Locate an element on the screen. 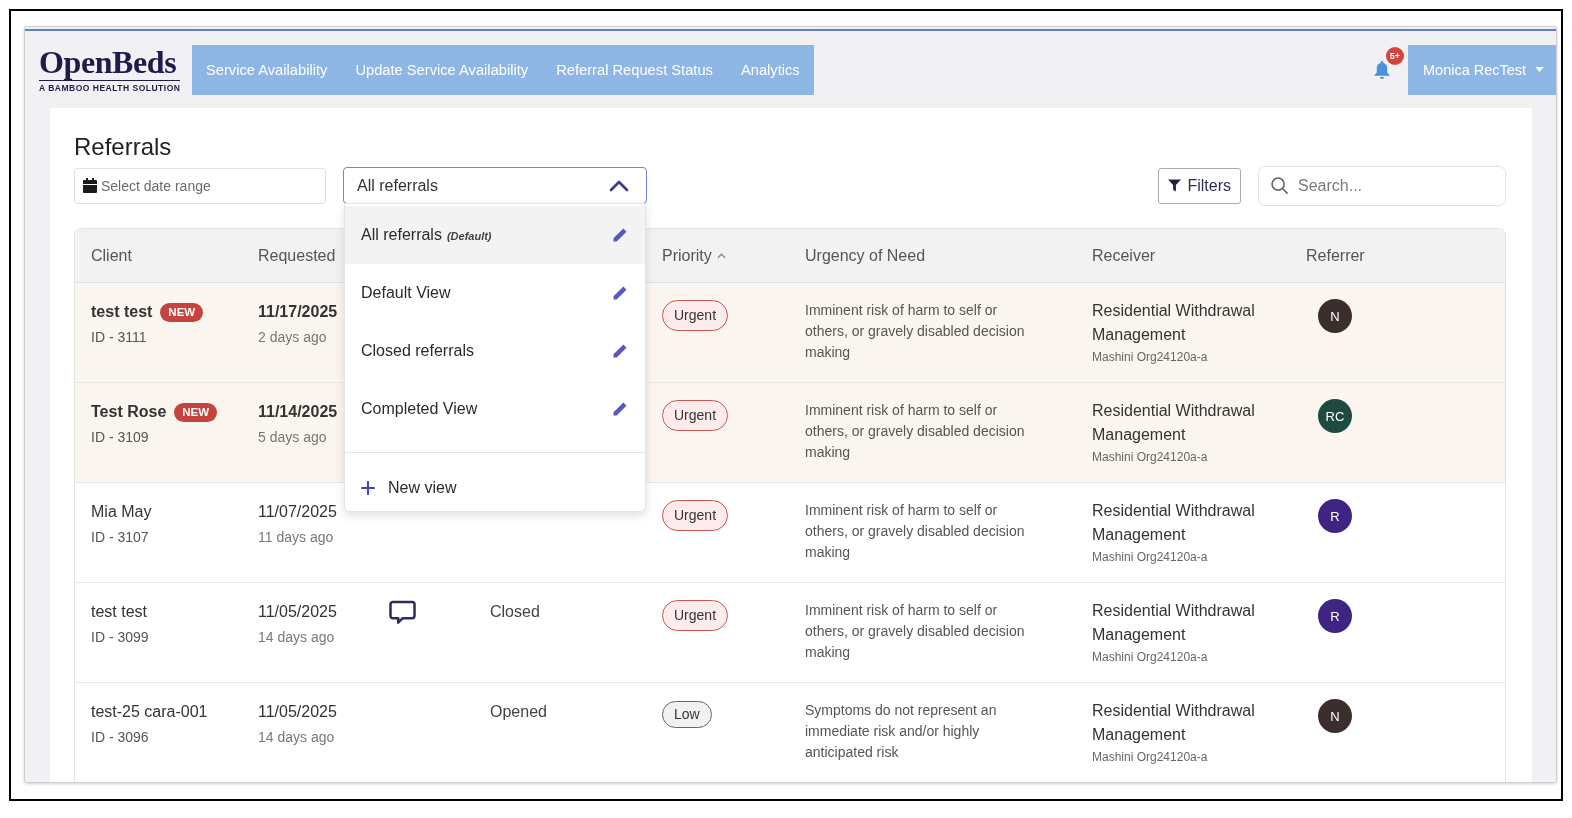  column-header: Priority is located at coordinates (694, 255).